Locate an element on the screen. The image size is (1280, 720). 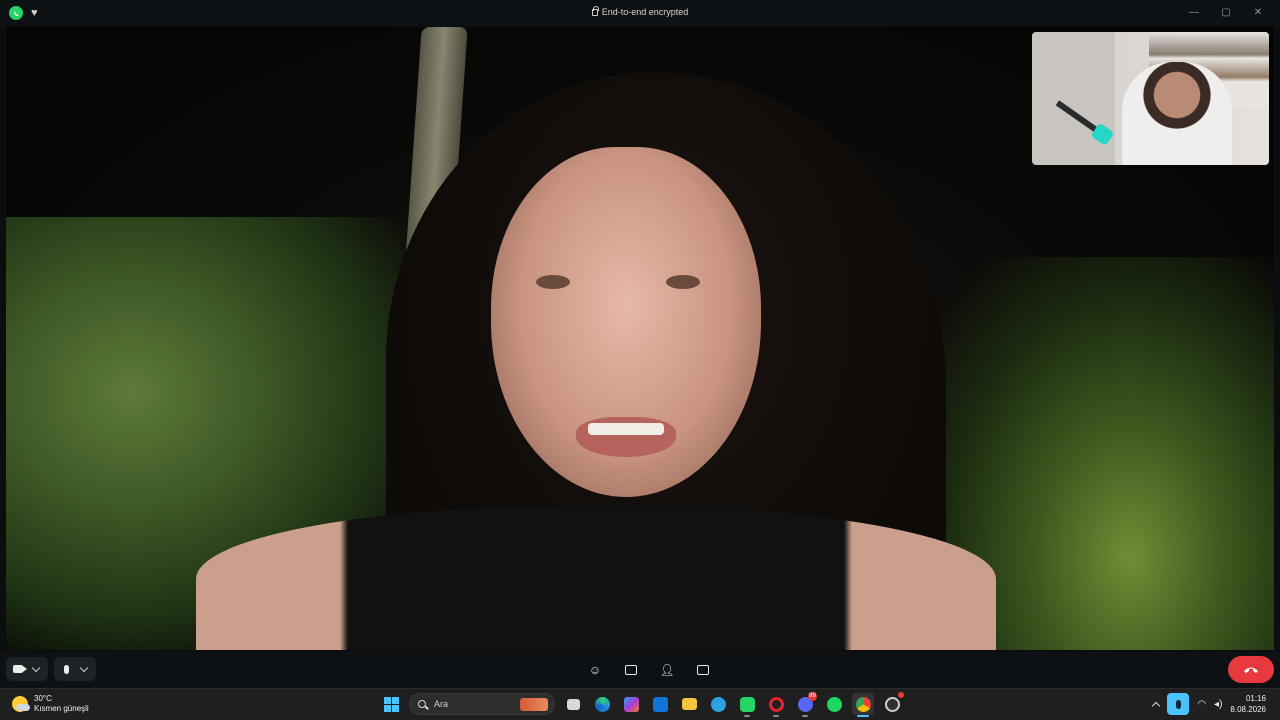
taskbar-search: Ara is located at coordinates (482, 704).